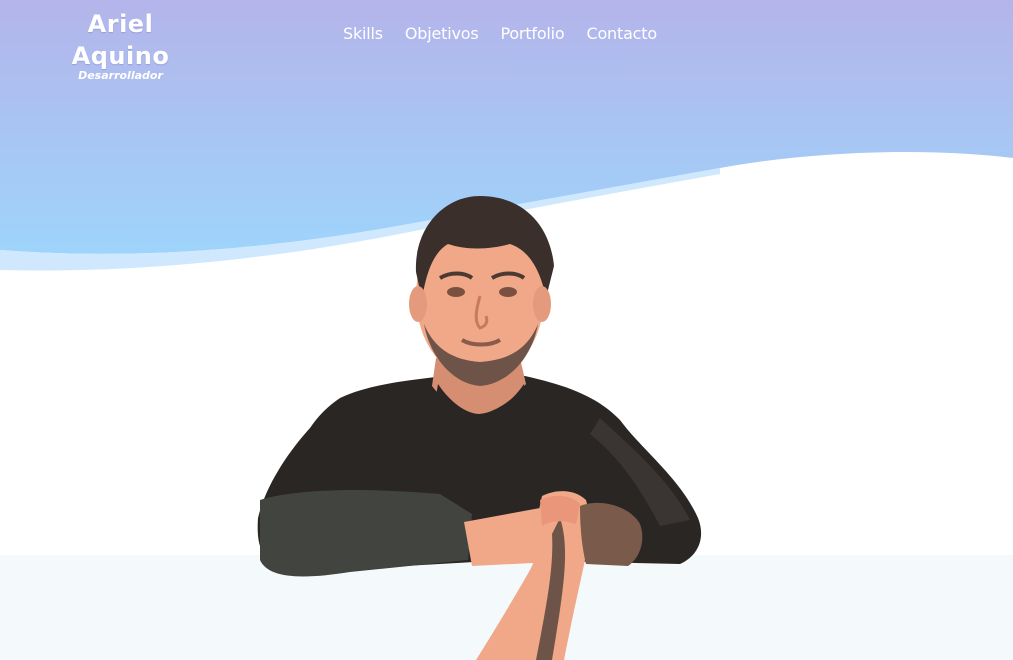 The image size is (1013, 660). Describe the element at coordinates (363, 34) in the screenshot. I see `nav-link-skills: Skills` at that location.